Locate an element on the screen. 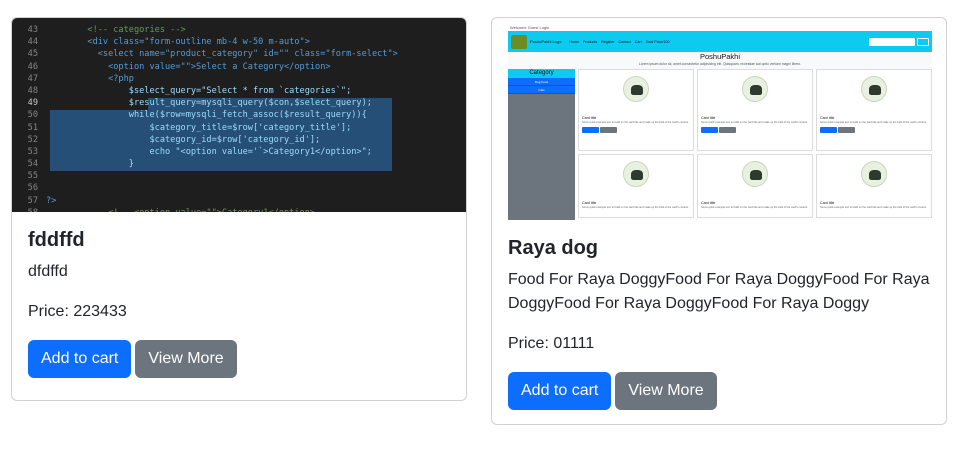 The height and width of the screenshot is (458, 955). code-text: <!-- <option value="">Category1</option> is located at coordinates (180, 209).